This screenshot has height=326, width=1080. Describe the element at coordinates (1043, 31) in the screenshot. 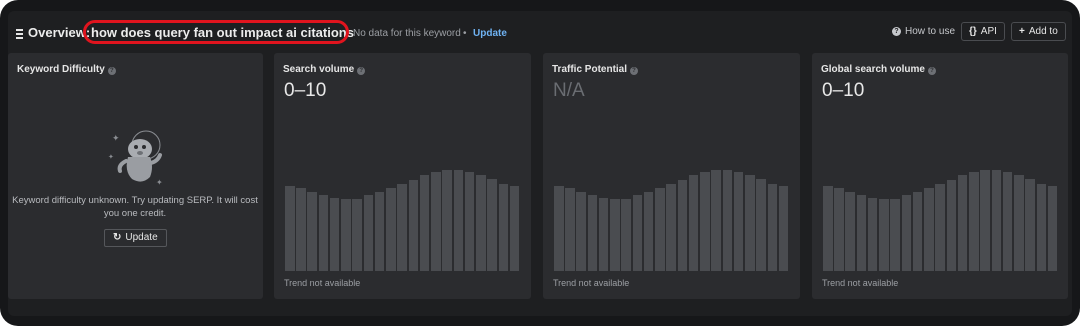

I see `add-to-label: Add to` at that location.